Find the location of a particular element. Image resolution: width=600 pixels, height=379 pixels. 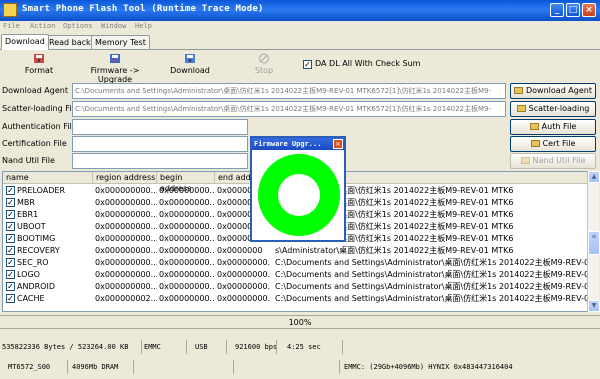

close-button: × is located at coordinates (589, 10).